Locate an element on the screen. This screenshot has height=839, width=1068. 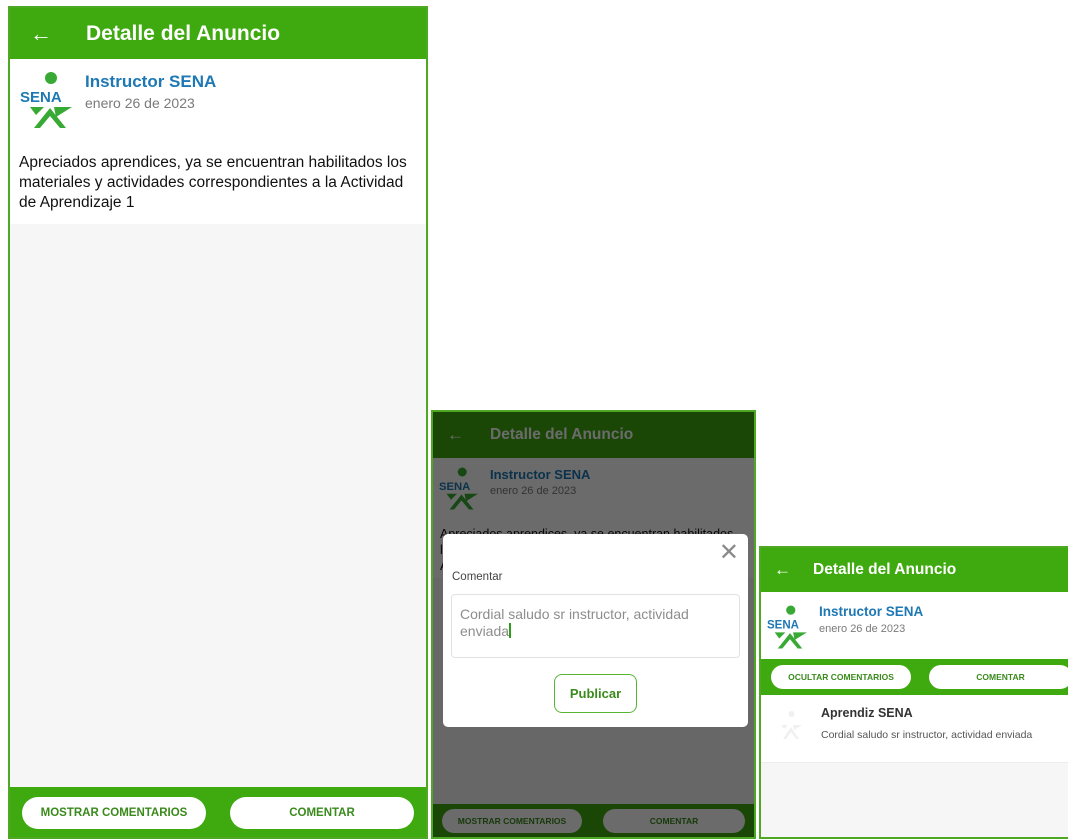
commenter-avatar-icon is located at coordinates (791, 725).